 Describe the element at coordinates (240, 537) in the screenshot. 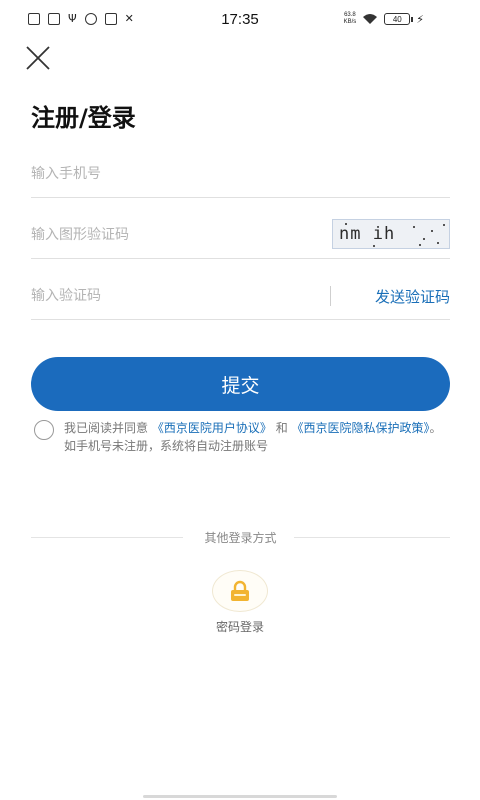

I see `other-login-divider: 其他登录方式` at that location.